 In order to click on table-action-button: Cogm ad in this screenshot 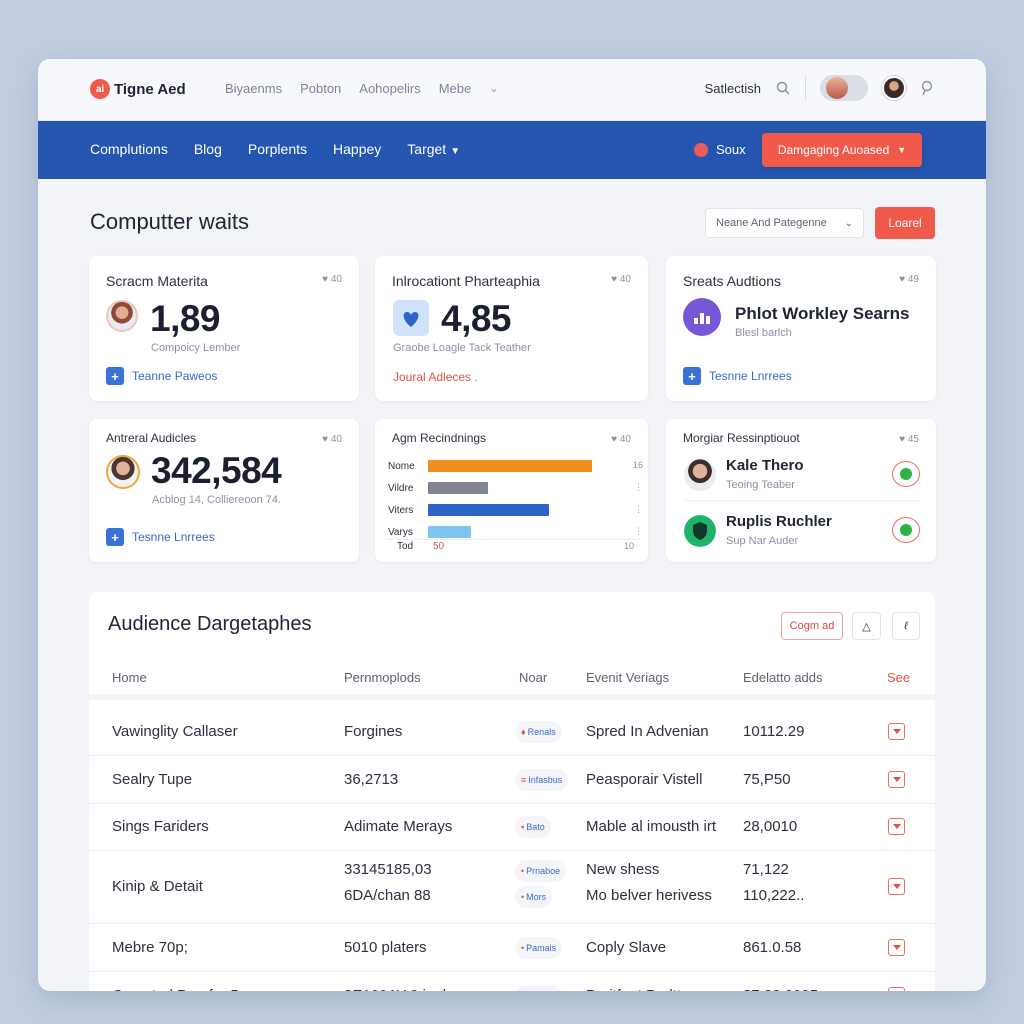, I will do `click(812, 626)`.